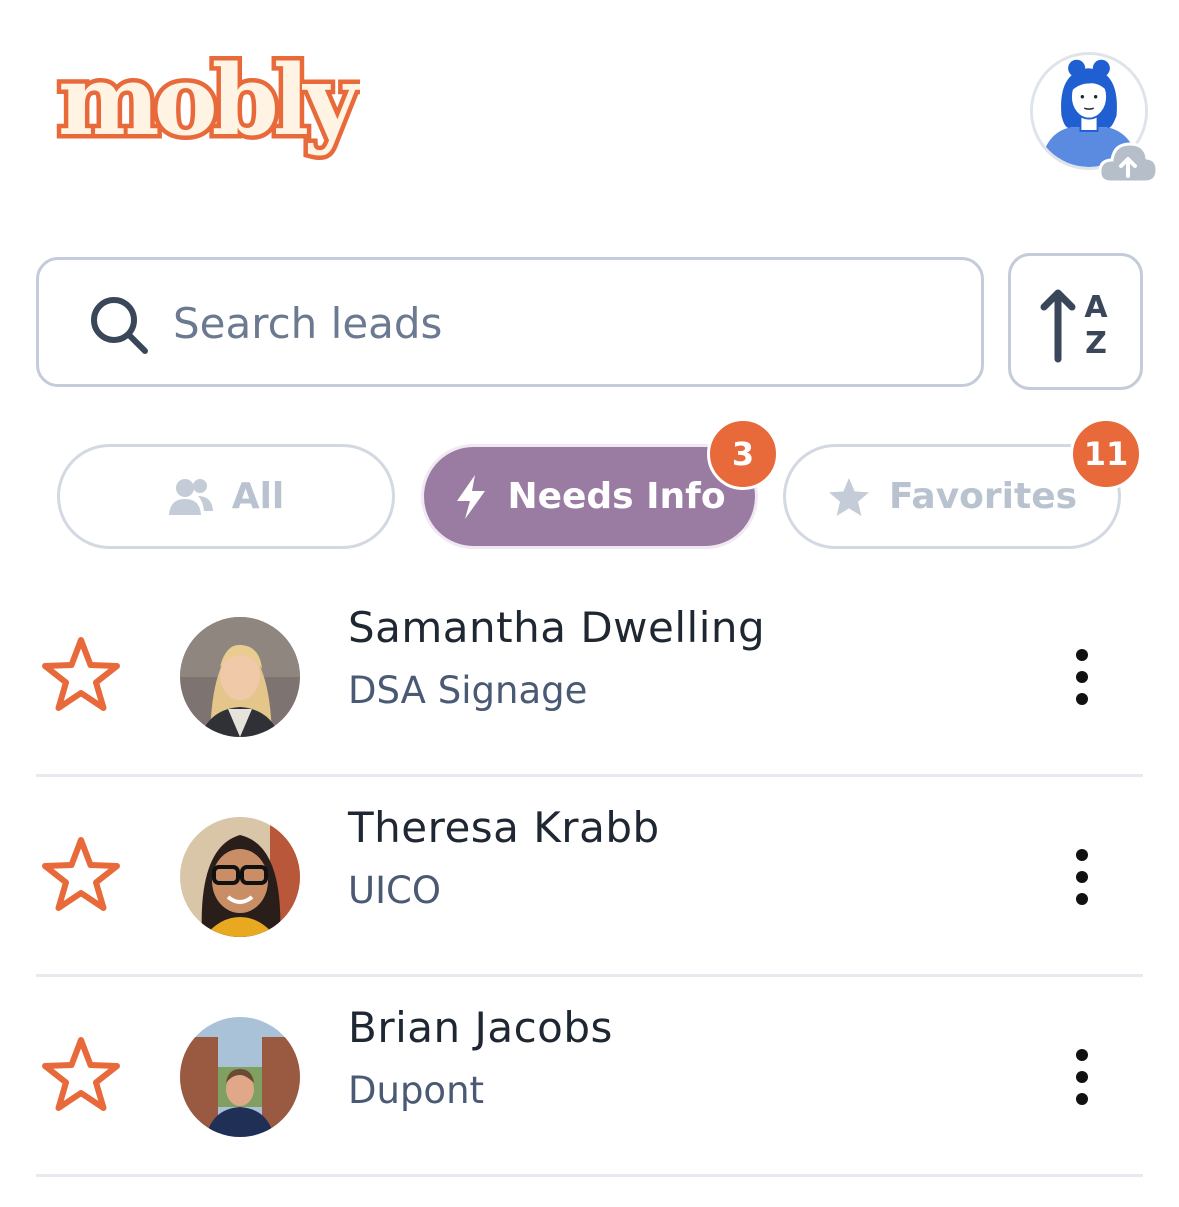  What do you see at coordinates (468, 690) in the screenshot?
I see `lead-company: DSA Signage` at bounding box center [468, 690].